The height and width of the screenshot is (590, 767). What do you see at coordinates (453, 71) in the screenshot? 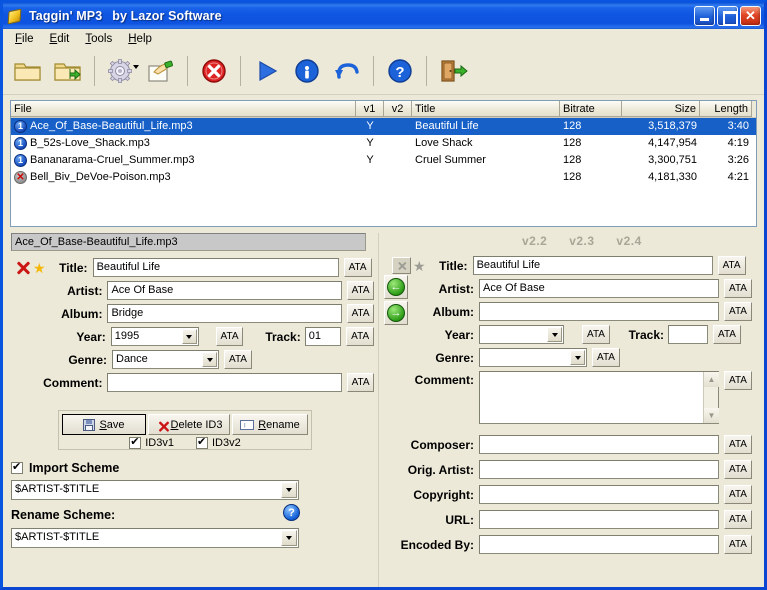
I see `exit-door-icon` at bounding box center [453, 71].